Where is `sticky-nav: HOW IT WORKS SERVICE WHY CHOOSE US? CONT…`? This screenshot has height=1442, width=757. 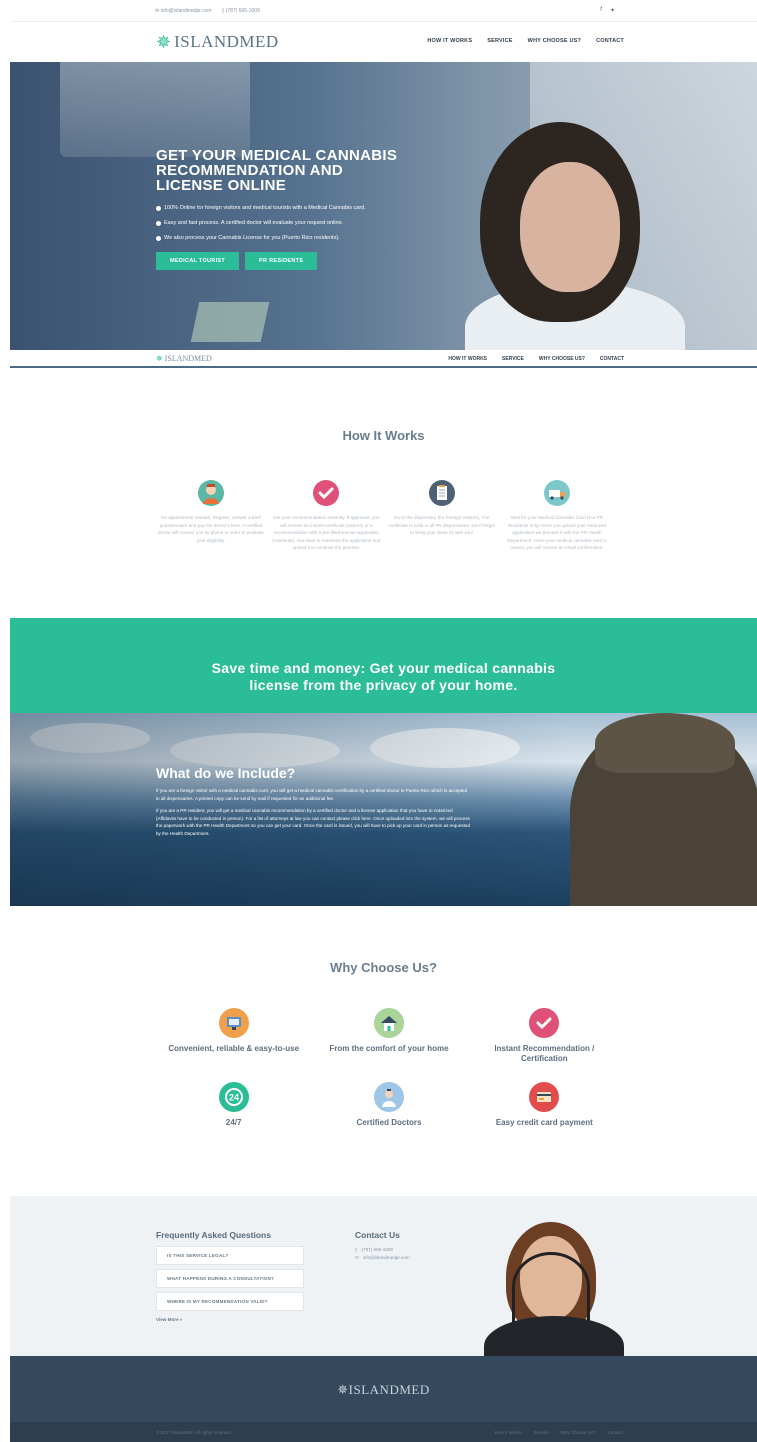 sticky-nav: HOW IT WORKS SERVICE WHY CHOOSE US? CONT… is located at coordinates (536, 359).